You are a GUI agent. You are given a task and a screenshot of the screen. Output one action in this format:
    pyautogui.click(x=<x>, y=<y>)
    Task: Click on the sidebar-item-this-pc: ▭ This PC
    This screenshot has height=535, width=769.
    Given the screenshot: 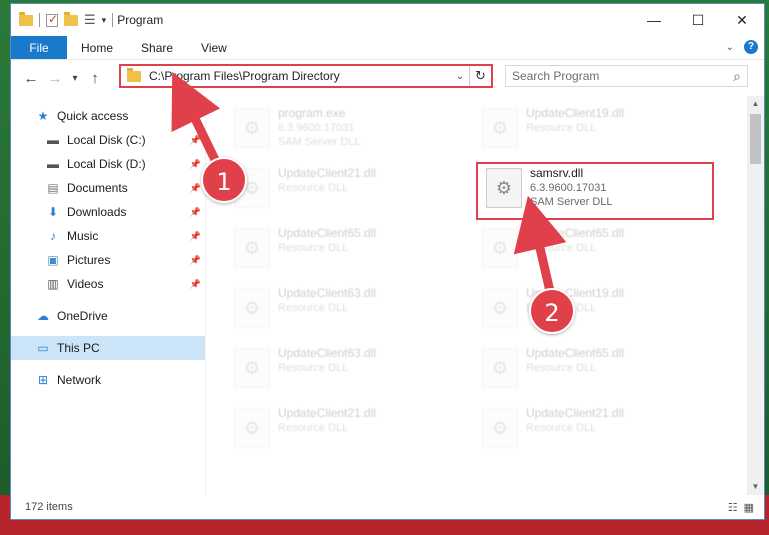 What is the action you would take?
    pyautogui.click(x=108, y=348)
    